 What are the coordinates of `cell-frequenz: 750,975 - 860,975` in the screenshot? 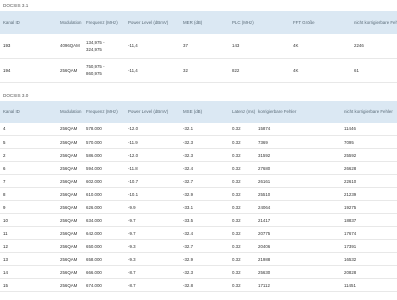 It's located at (104, 70).